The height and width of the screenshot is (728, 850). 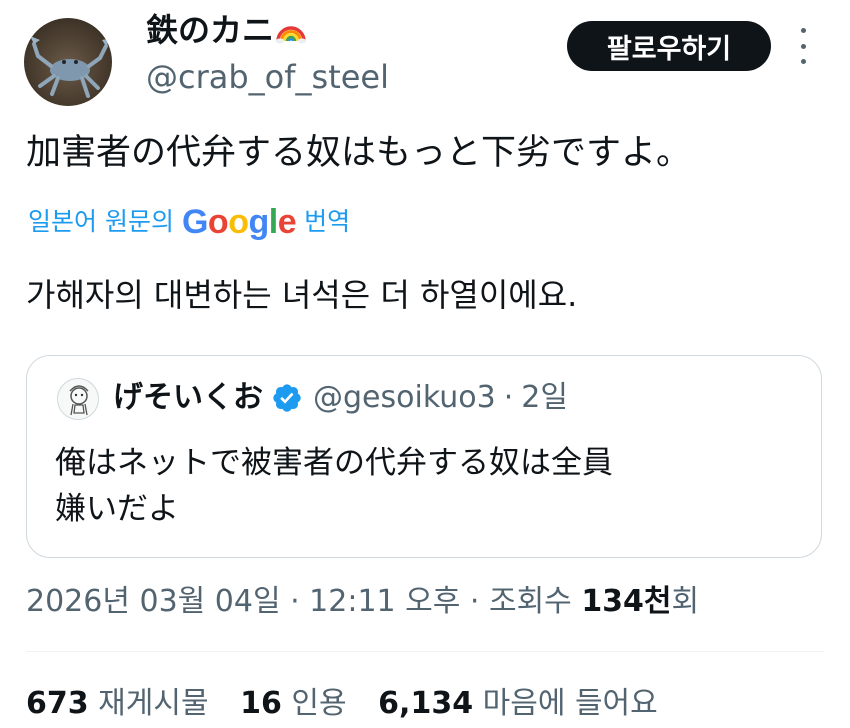 I want to click on engagement-stats: 673 재게시물 16 인용 6,134 마음에 들어요, so click(x=353, y=704).